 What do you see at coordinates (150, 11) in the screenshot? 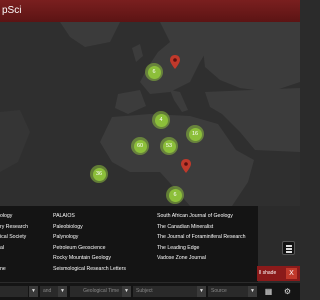
I see `app-header: pSci` at bounding box center [150, 11].